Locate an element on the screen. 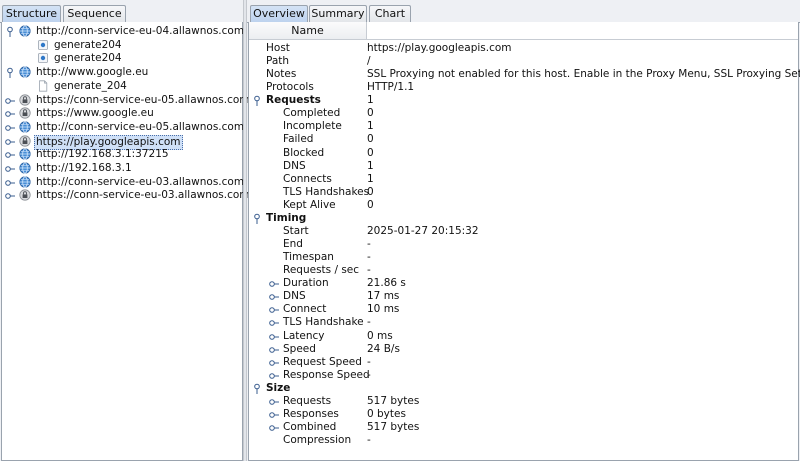  overview-row-label: Response Speed is located at coordinates (326, 374).